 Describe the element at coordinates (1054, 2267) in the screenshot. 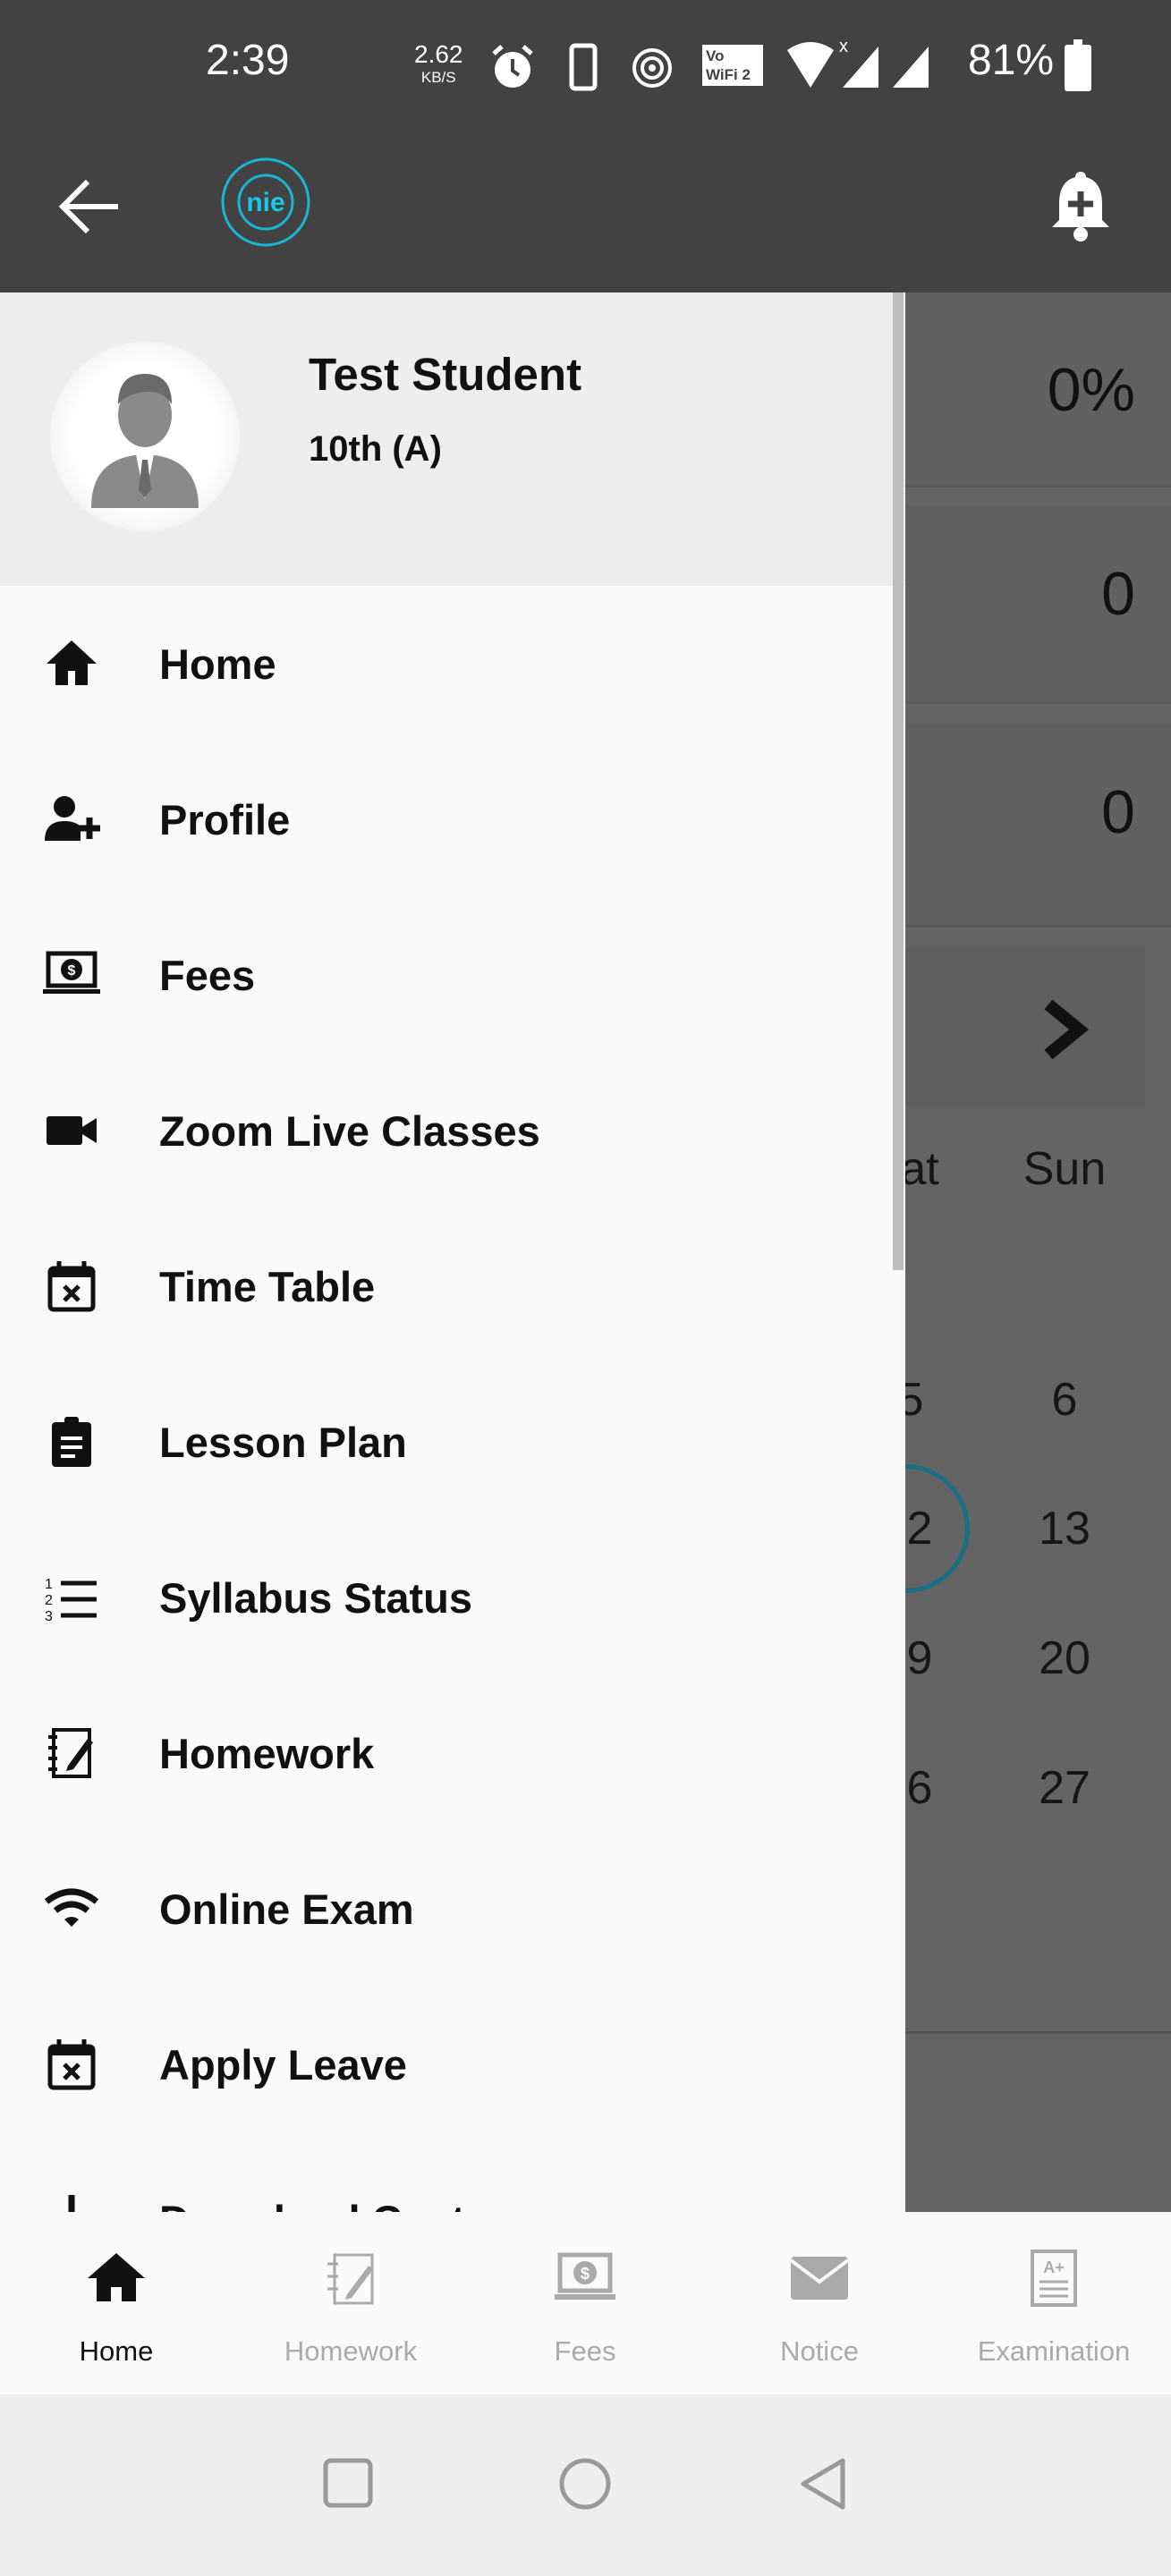

I see `svg-text: A+` at that location.